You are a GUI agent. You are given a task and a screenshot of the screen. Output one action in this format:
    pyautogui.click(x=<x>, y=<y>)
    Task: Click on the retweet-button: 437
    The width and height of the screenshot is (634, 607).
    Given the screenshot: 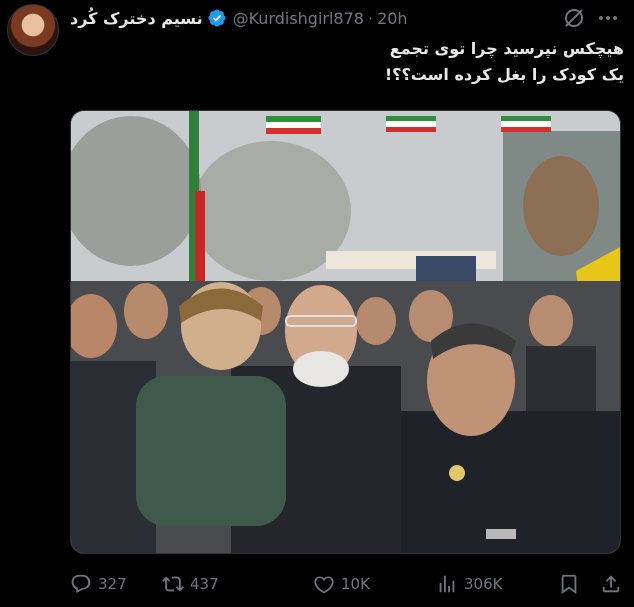 What is the action you would take?
    pyautogui.click(x=190, y=584)
    